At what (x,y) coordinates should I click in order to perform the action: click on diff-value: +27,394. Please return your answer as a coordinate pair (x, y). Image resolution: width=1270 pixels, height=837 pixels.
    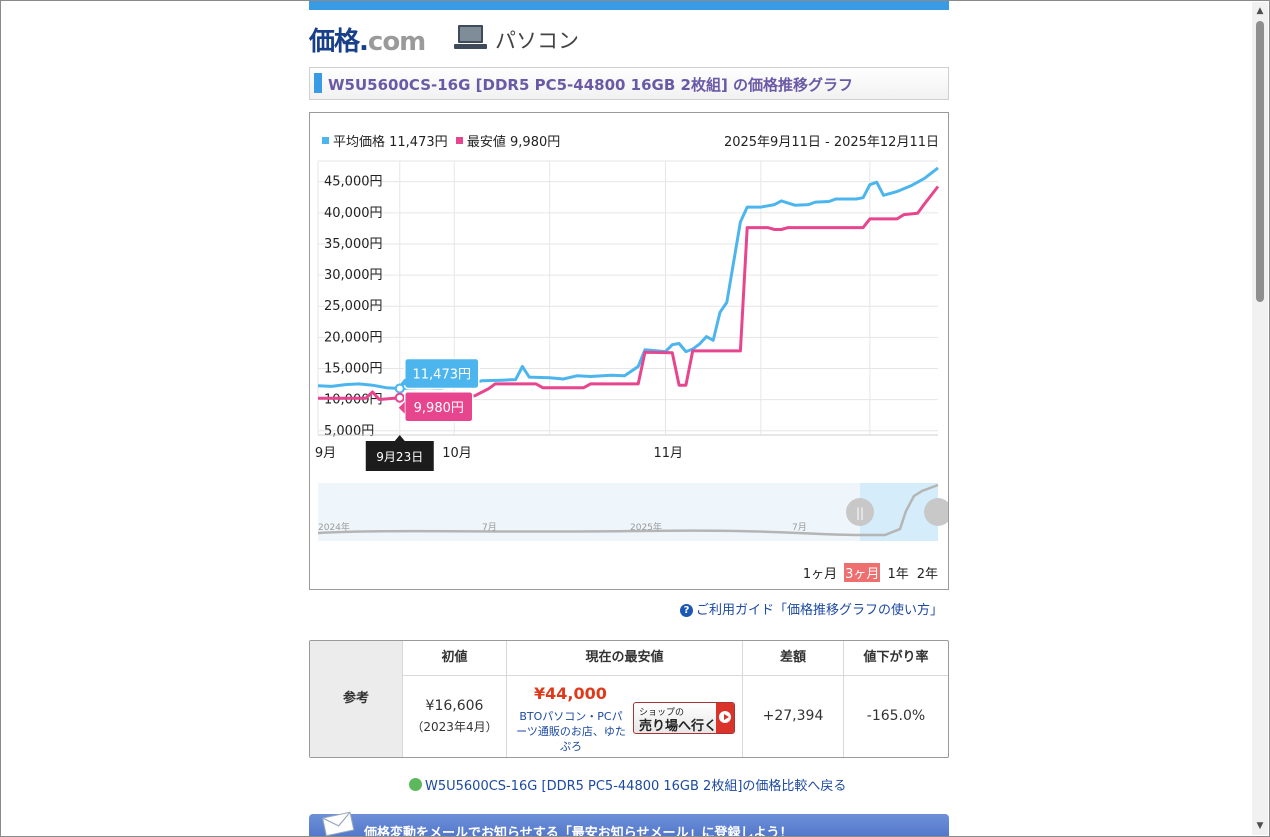
    Looking at the image, I should click on (793, 716).